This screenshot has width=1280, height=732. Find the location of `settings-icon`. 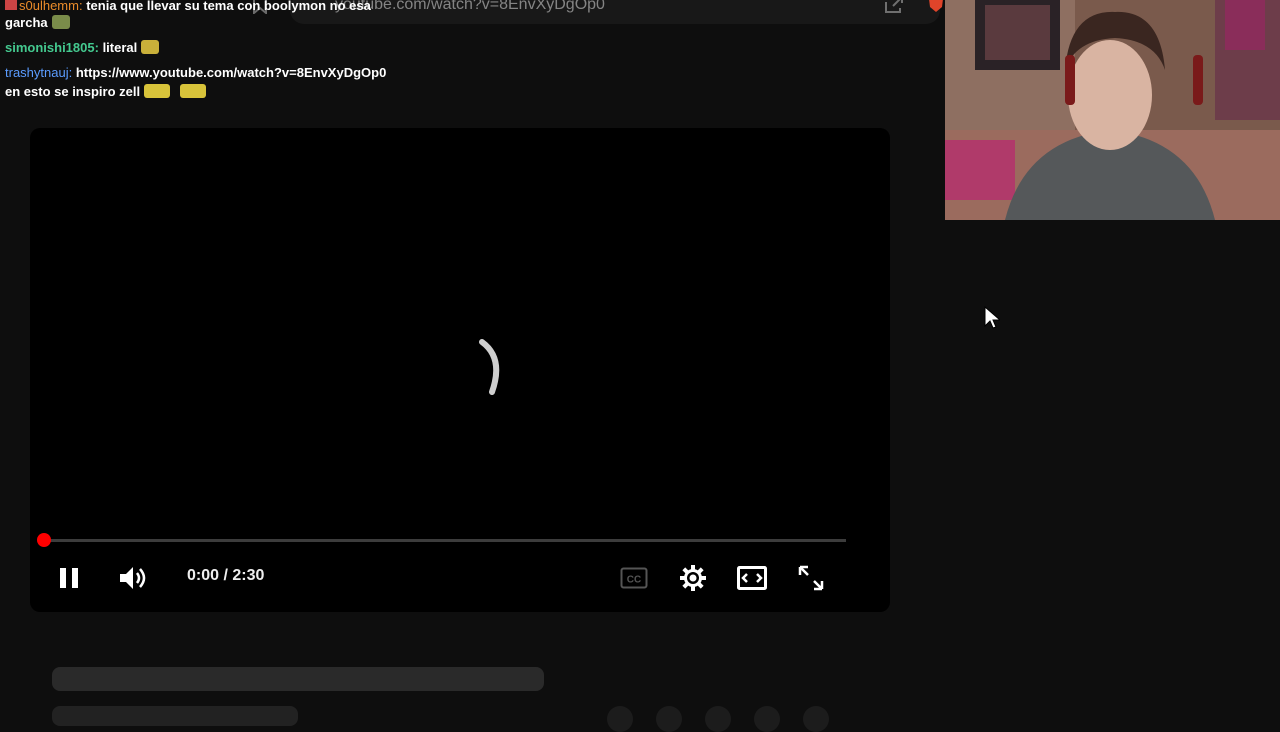

settings-icon is located at coordinates (693, 578).